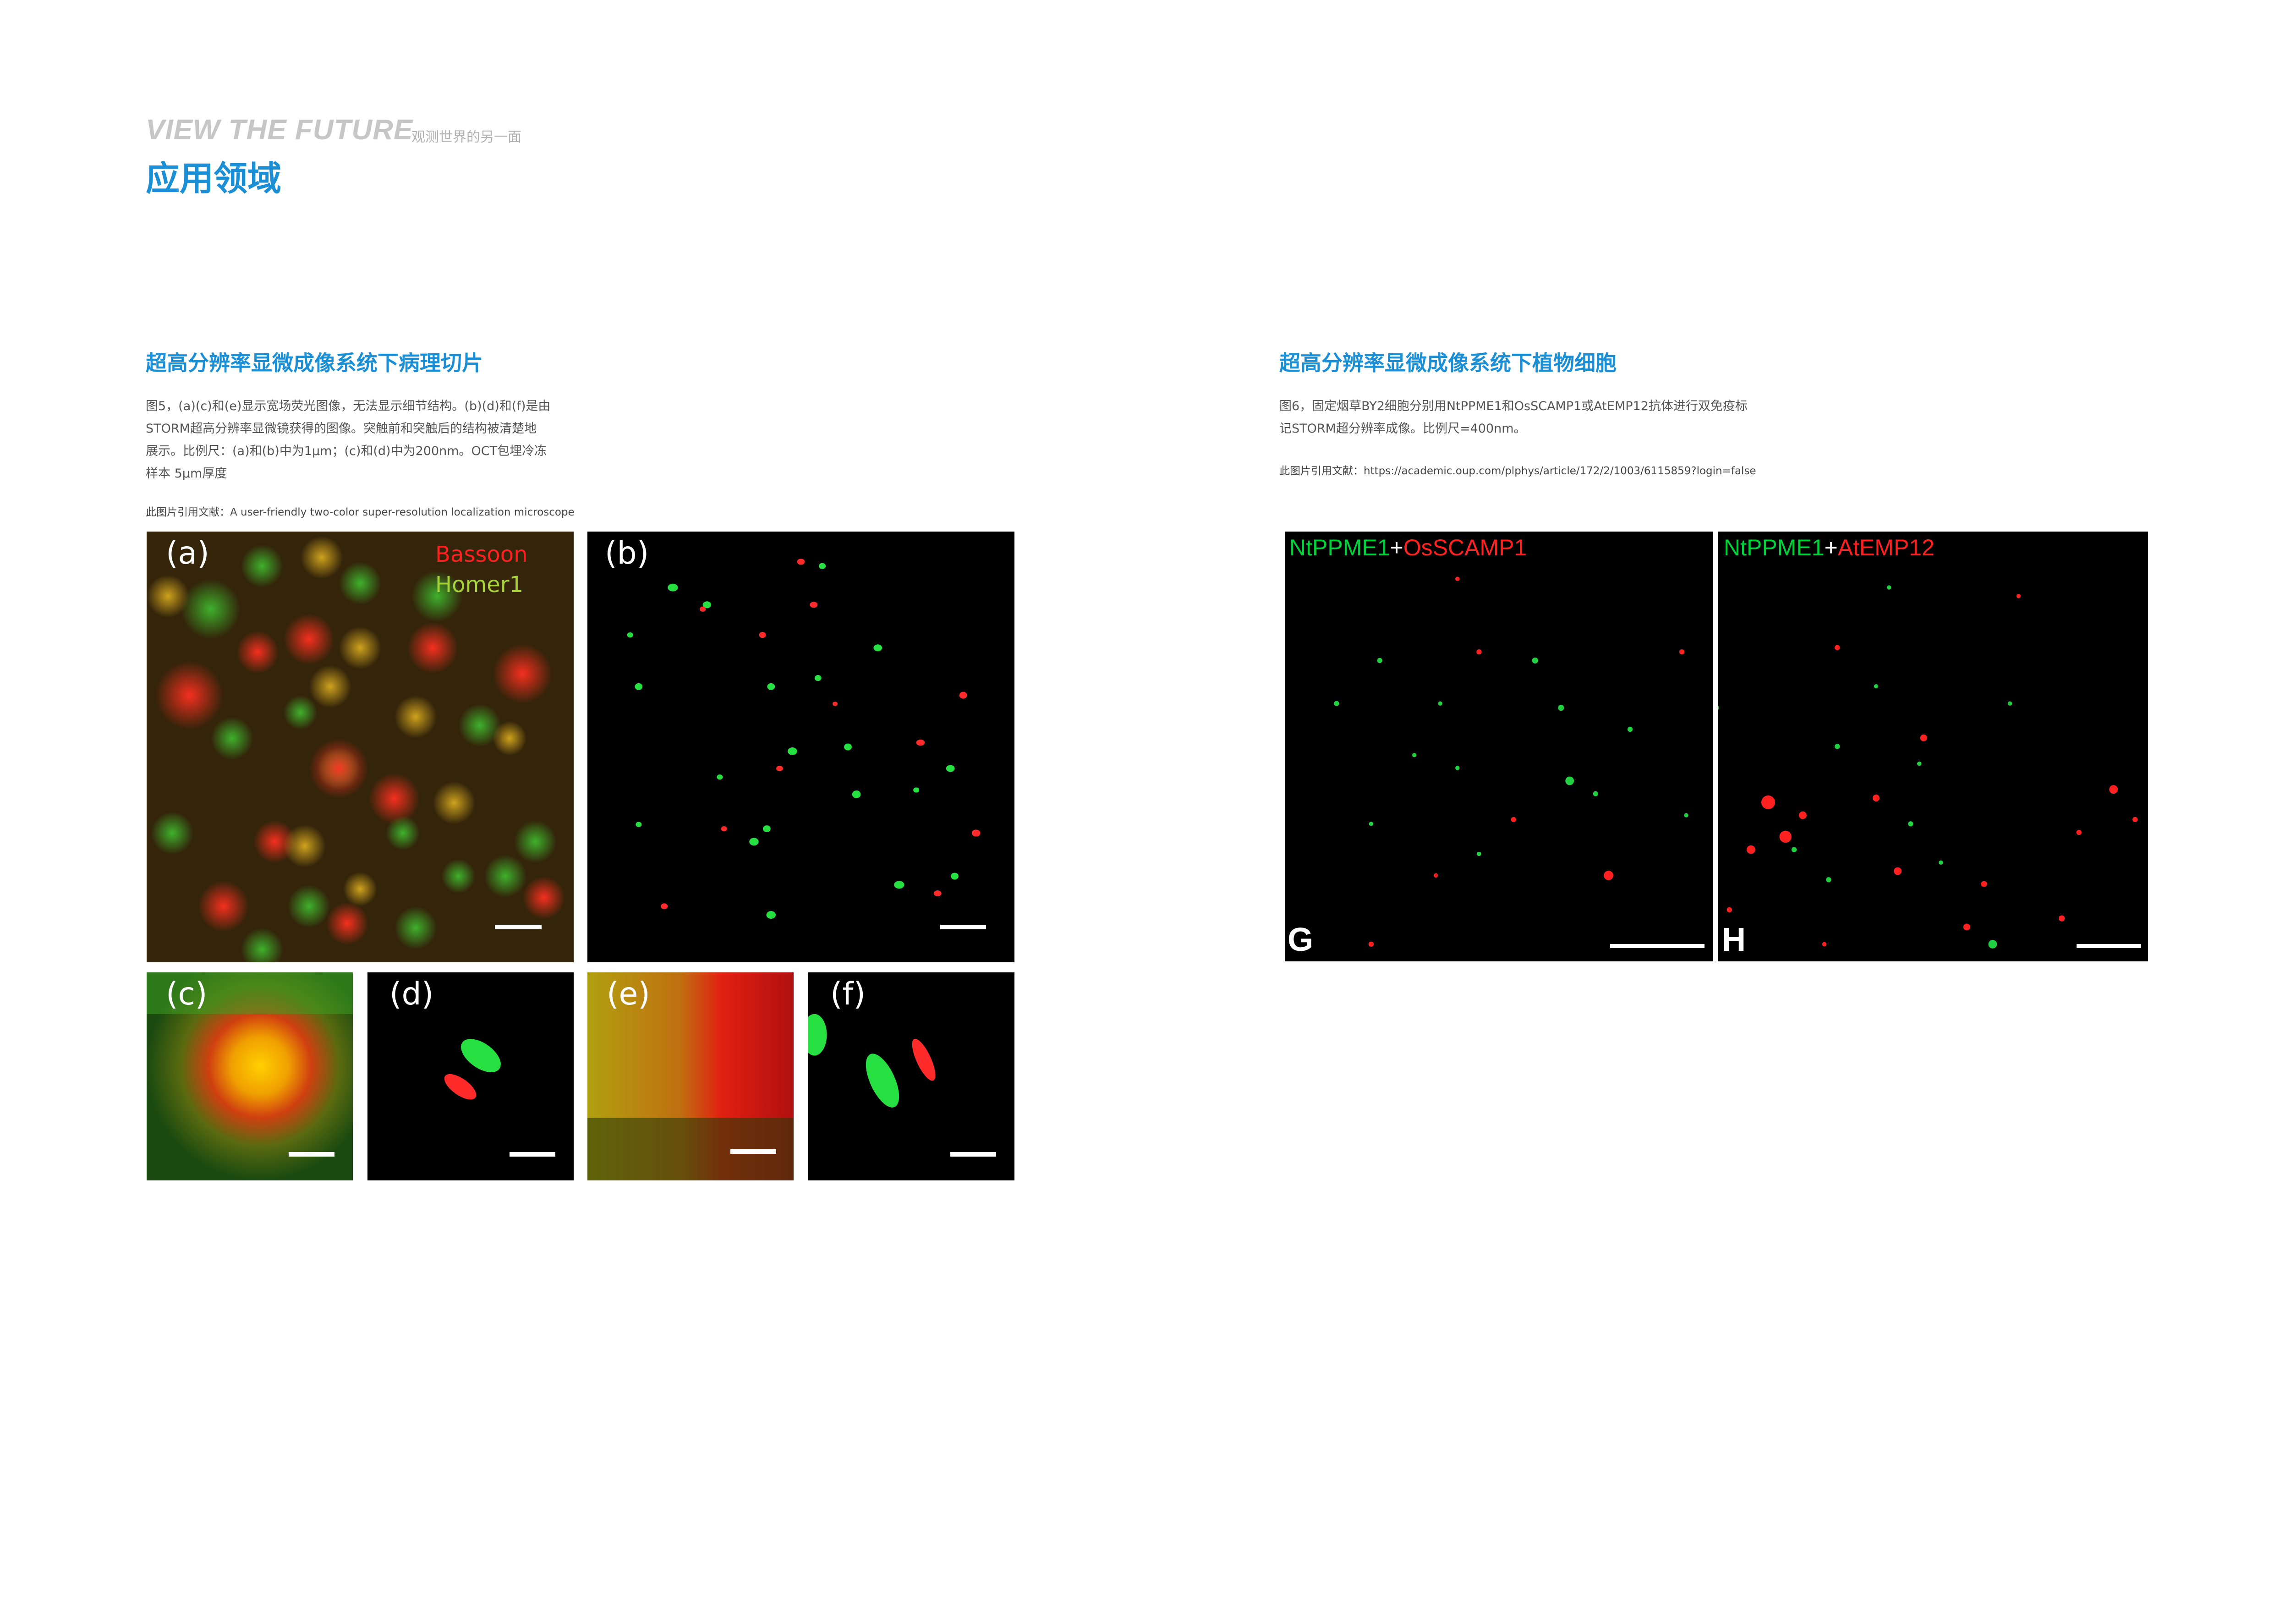  Describe the element at coordinates (470, 1076) in the screenshot. I see `micrograph-panel-d: (d)` at that location.